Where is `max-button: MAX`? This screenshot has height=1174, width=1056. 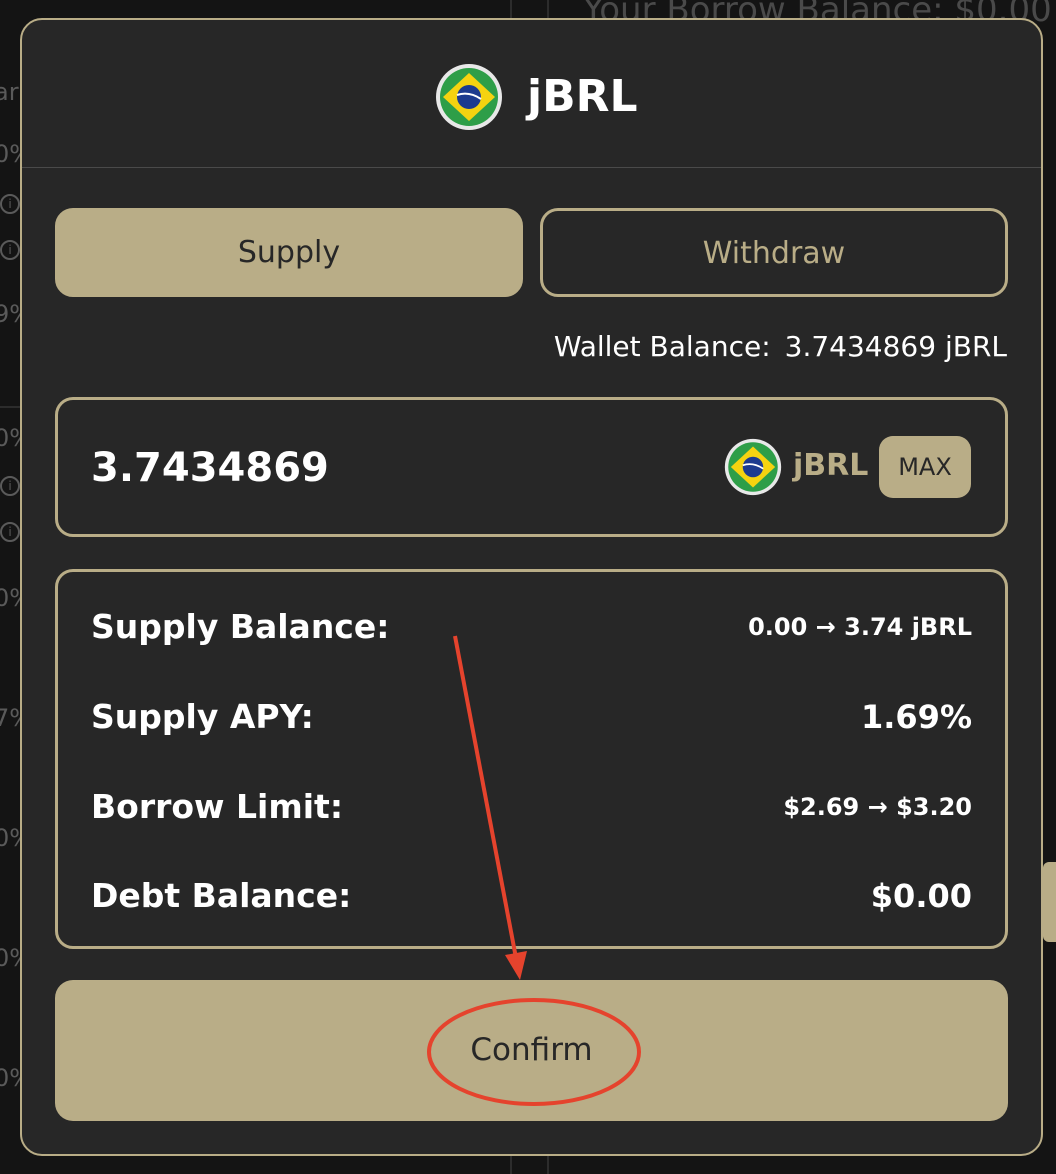
max-button: MAX is located at coordinates (925, 467).